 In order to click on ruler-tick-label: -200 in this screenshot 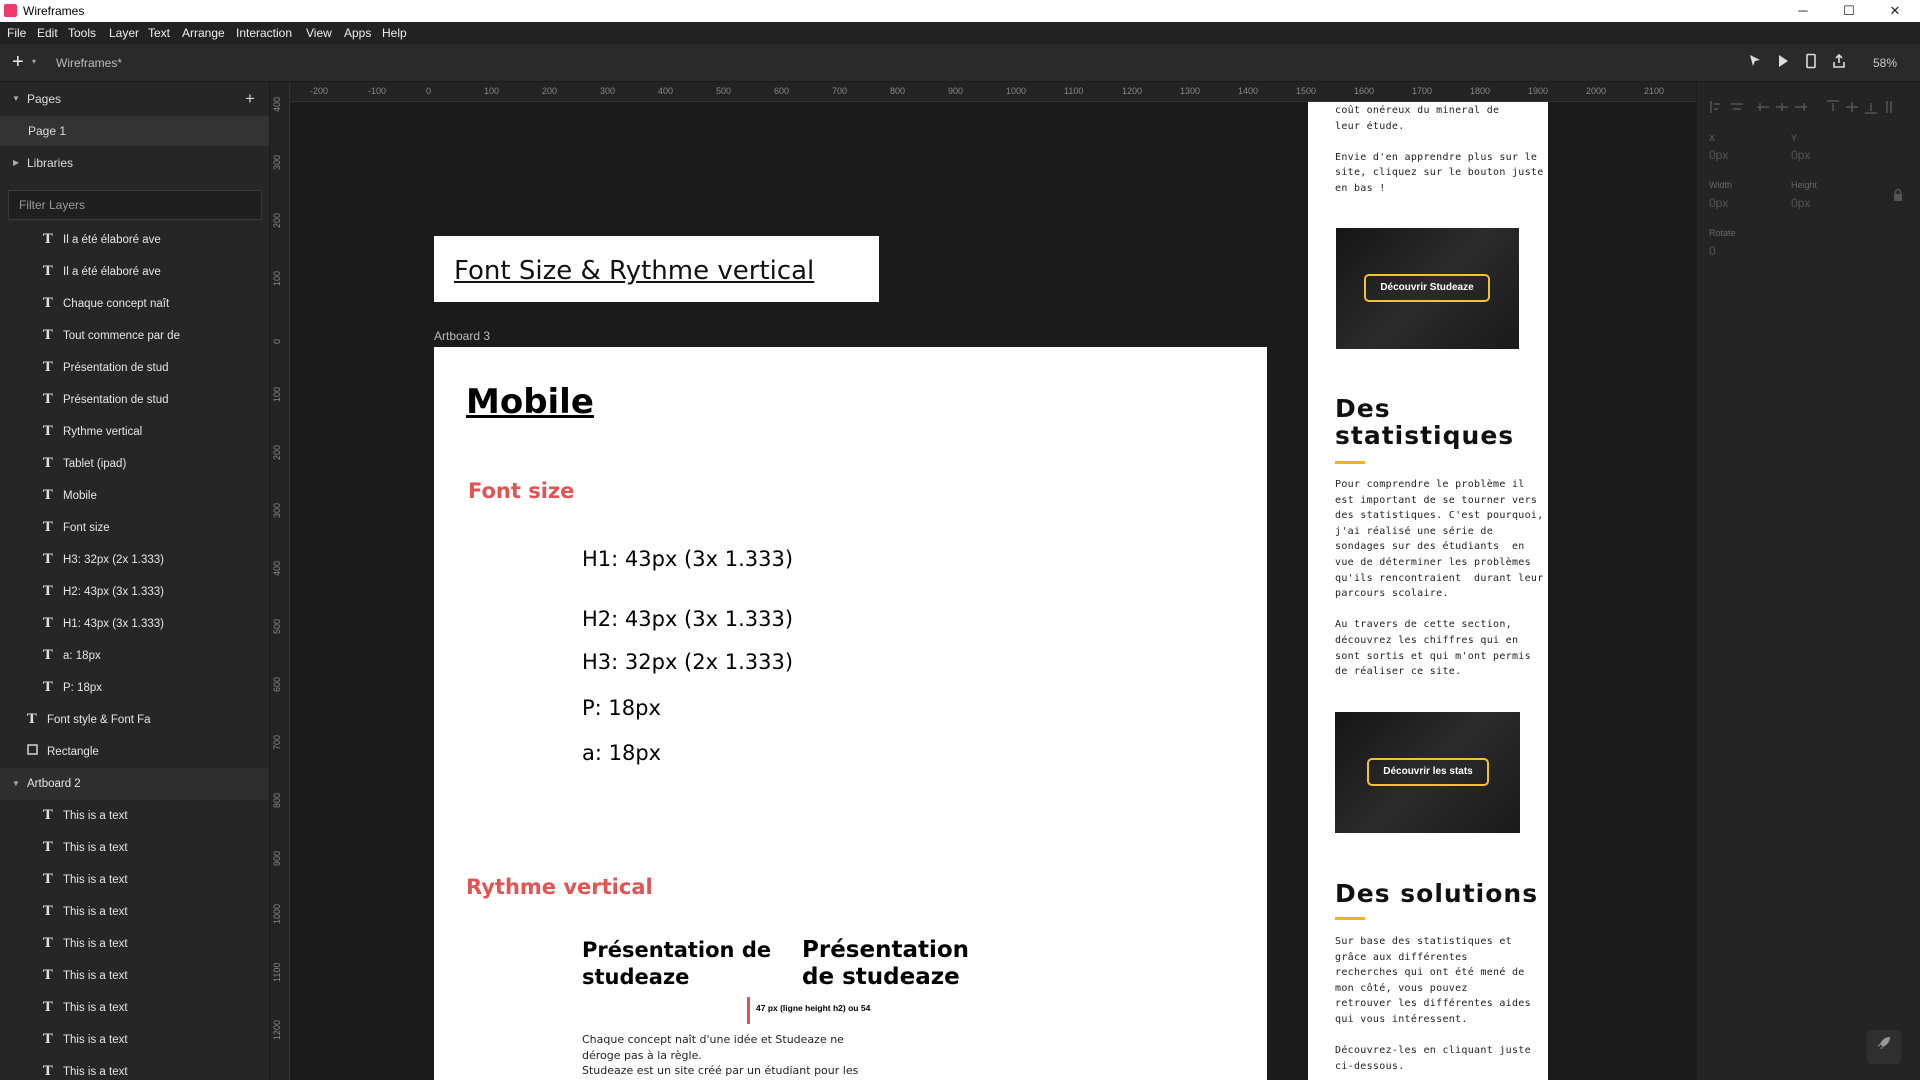, I will do `click(319, 91)`.